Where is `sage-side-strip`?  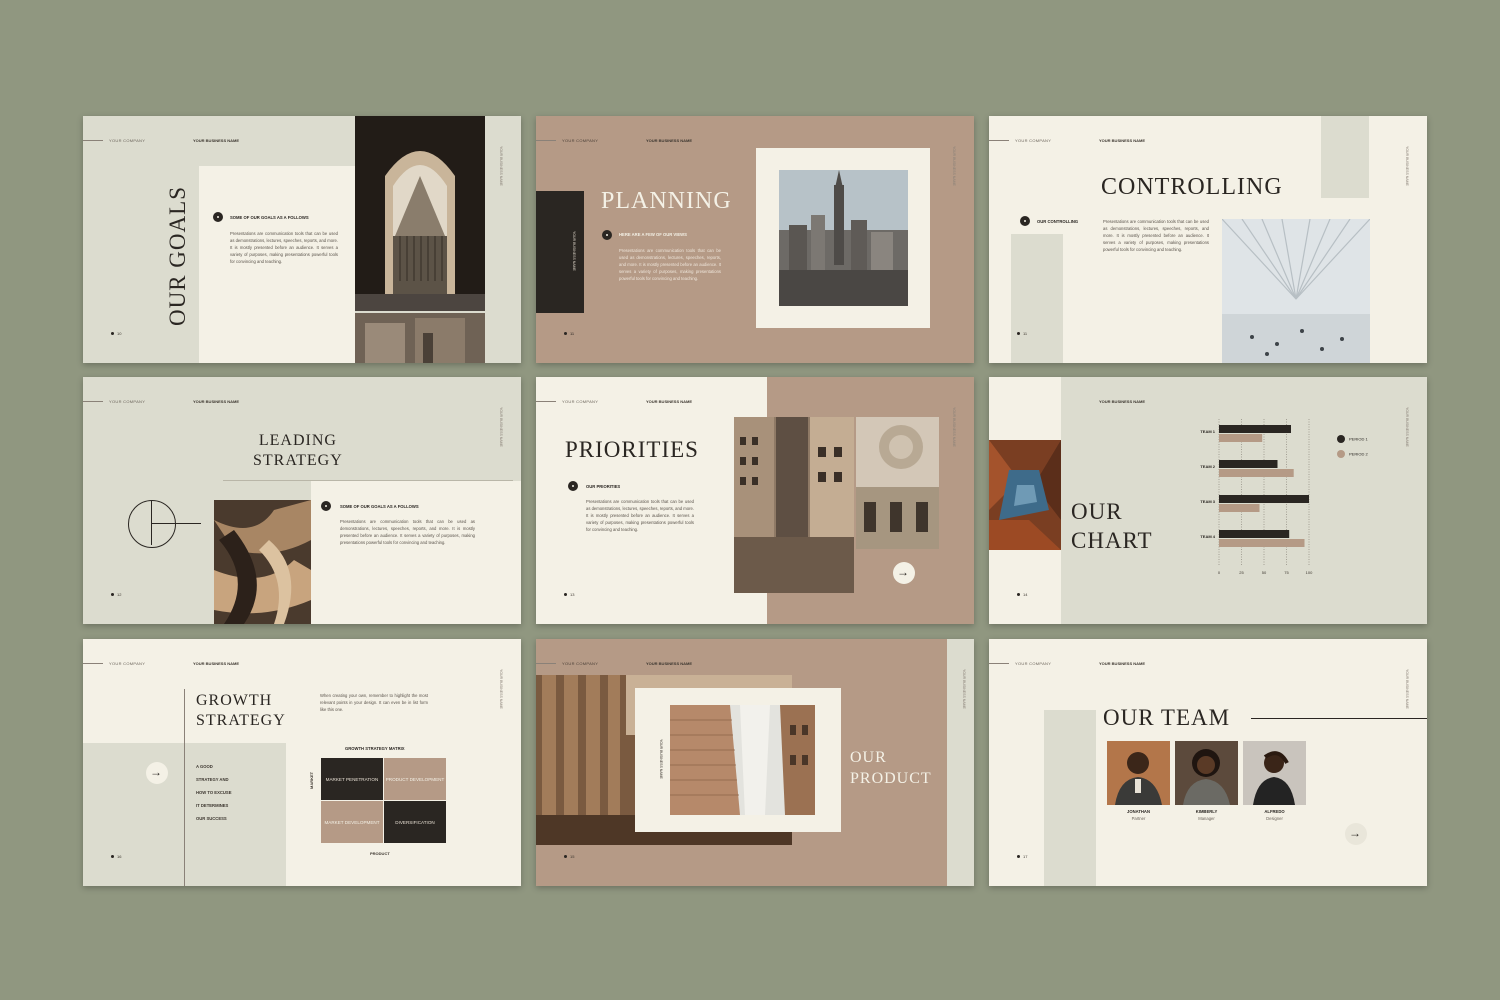 sage-side-strip is located at coordinates (960, 762).